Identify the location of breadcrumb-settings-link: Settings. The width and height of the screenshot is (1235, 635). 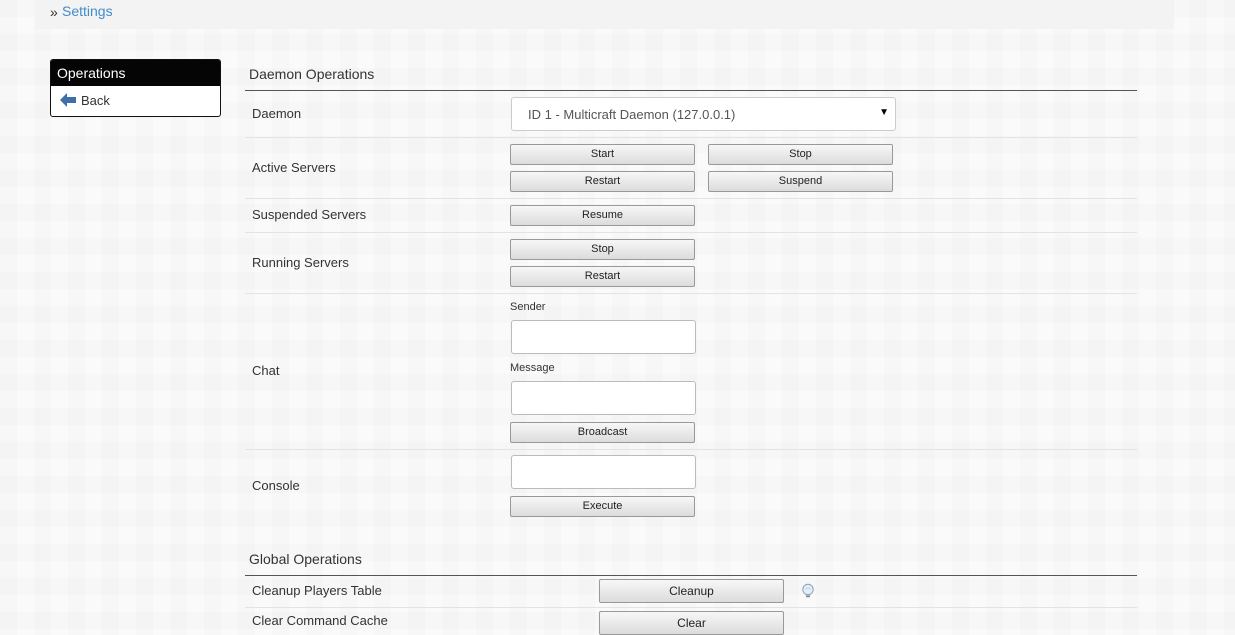
(87, 11).